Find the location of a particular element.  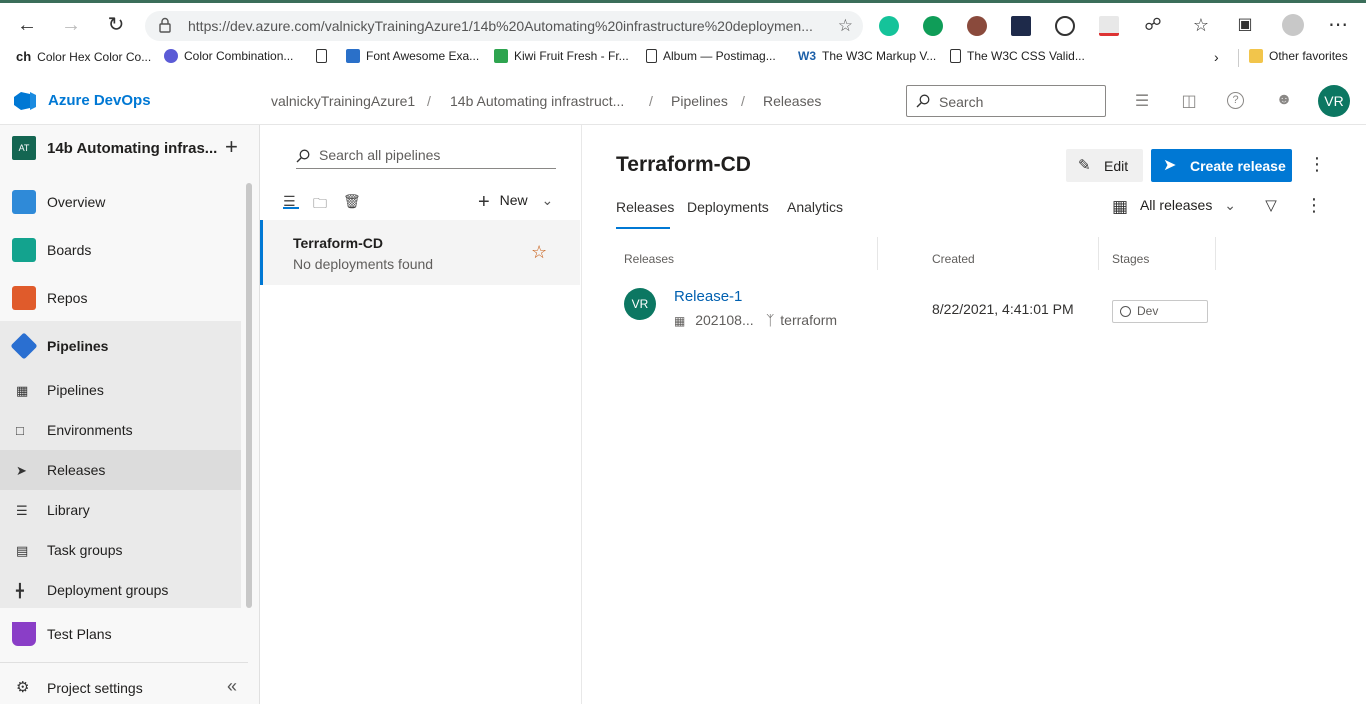

collapse-sidebar-icon: « is located at coordinates (235, 686).